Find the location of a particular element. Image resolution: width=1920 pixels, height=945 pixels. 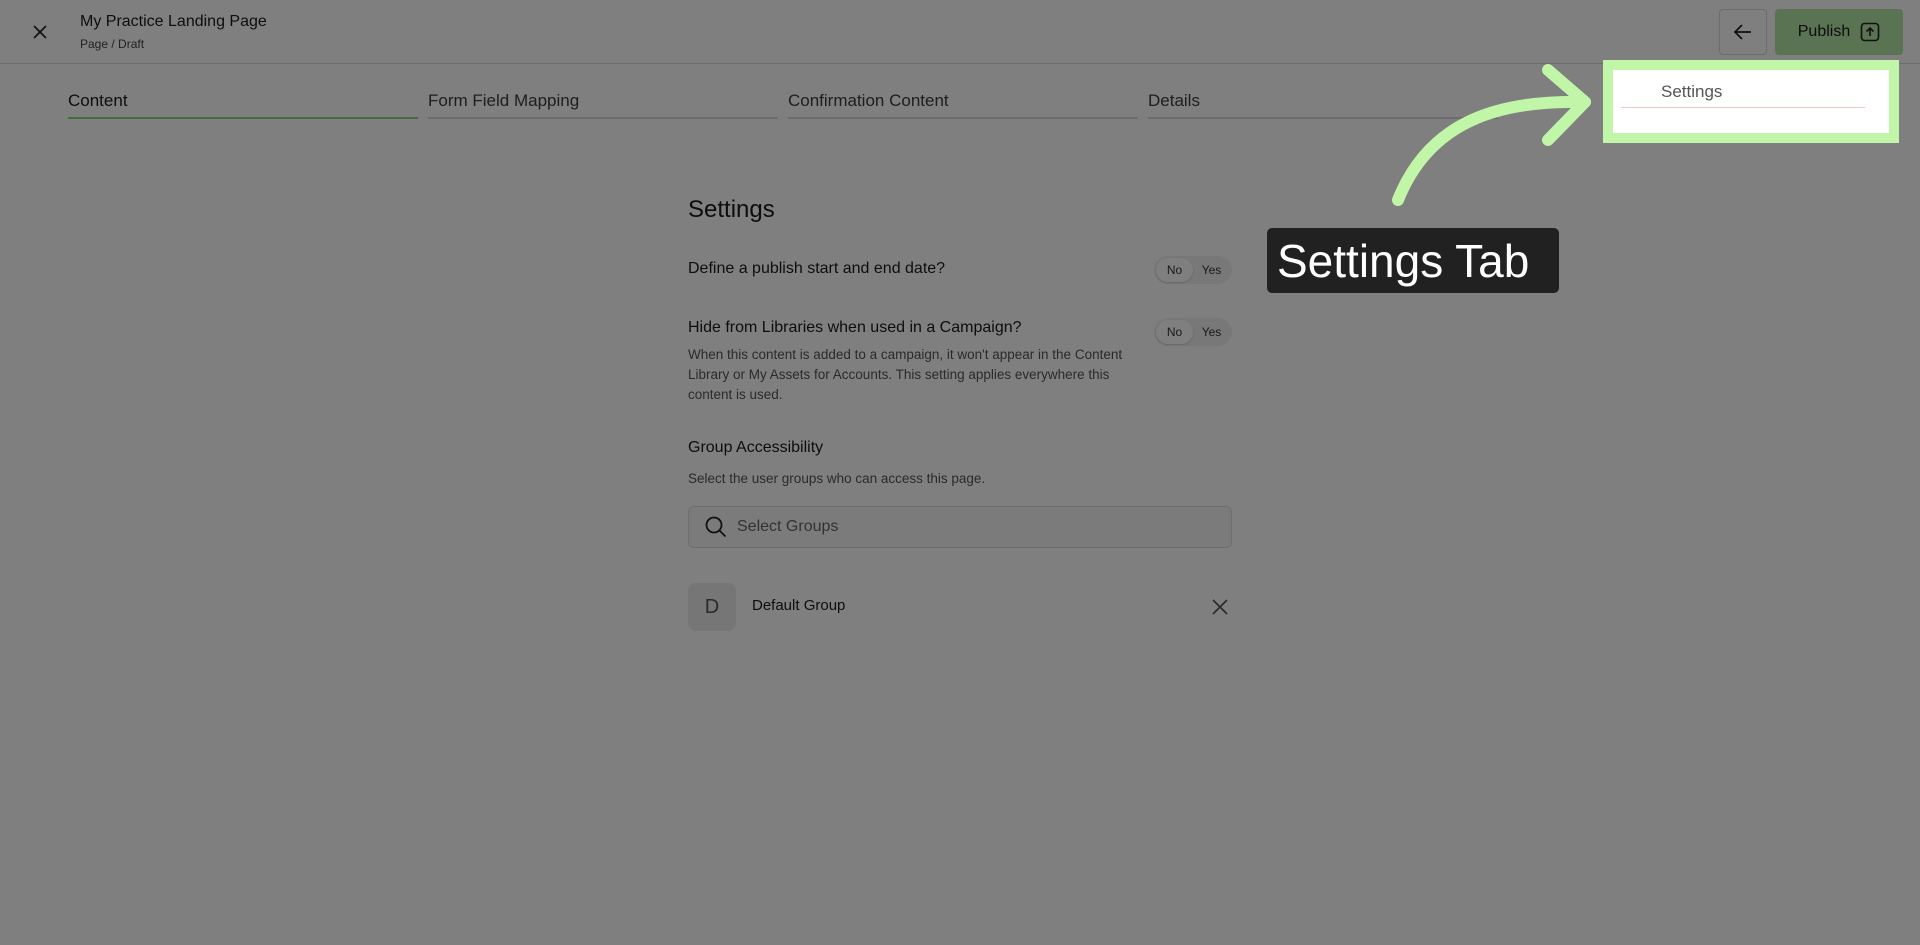

settings-tab-highlight: Settings is located at coordinates (1751, 101).